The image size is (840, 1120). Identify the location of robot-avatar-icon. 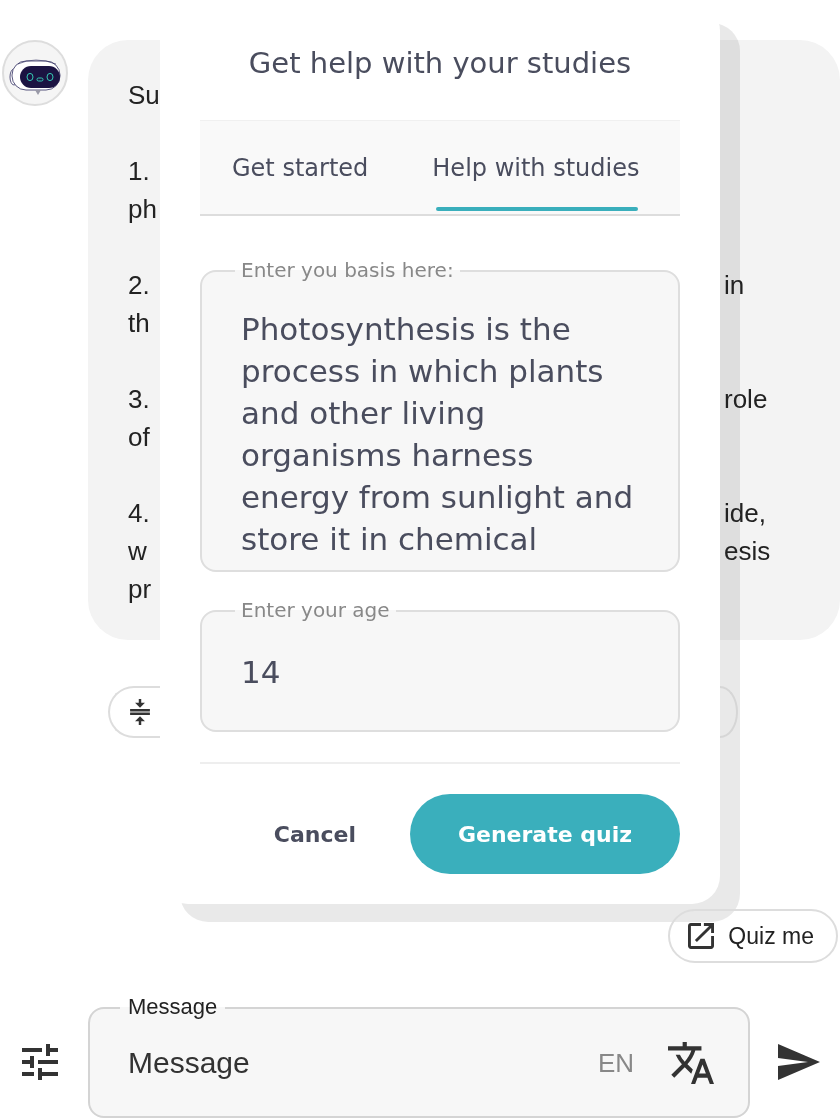
(35, 73).